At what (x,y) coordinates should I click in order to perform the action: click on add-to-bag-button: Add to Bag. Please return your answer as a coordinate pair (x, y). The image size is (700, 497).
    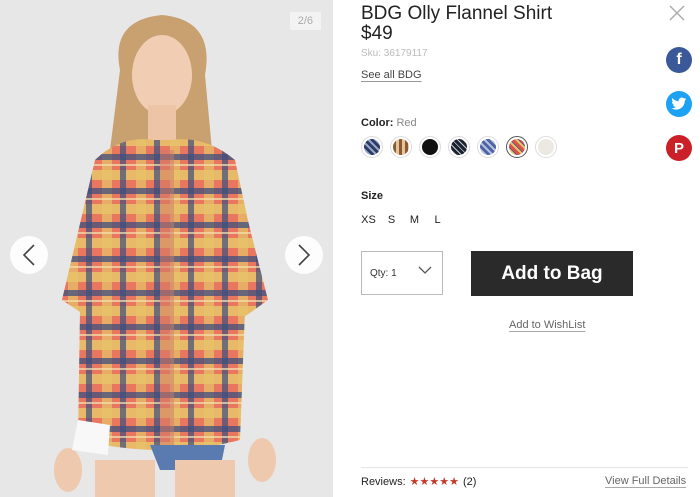
    Looking at the image, I should click on (552, 273).